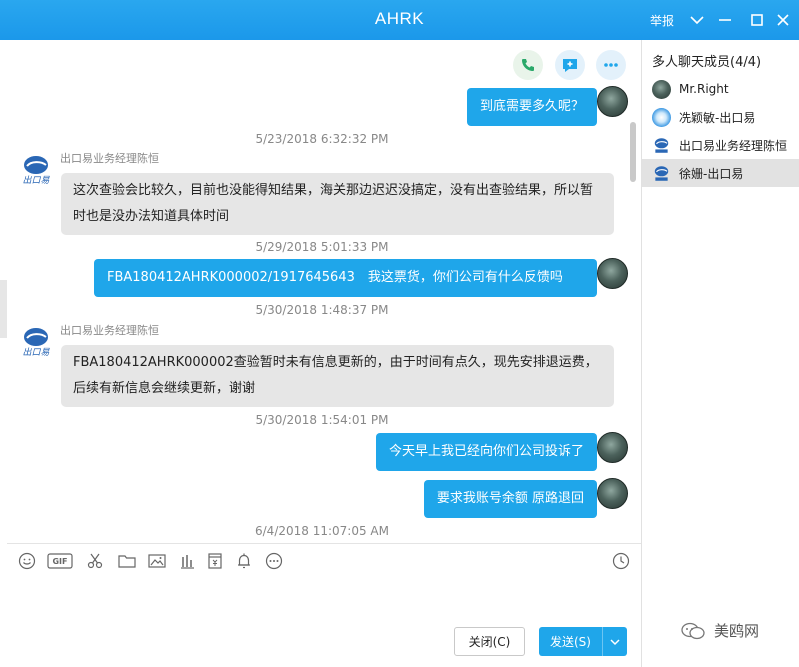 The image size is (799, 667). Describe the element at coordinates (157, 561) in the screenshot. I see `image-icon` at that location.